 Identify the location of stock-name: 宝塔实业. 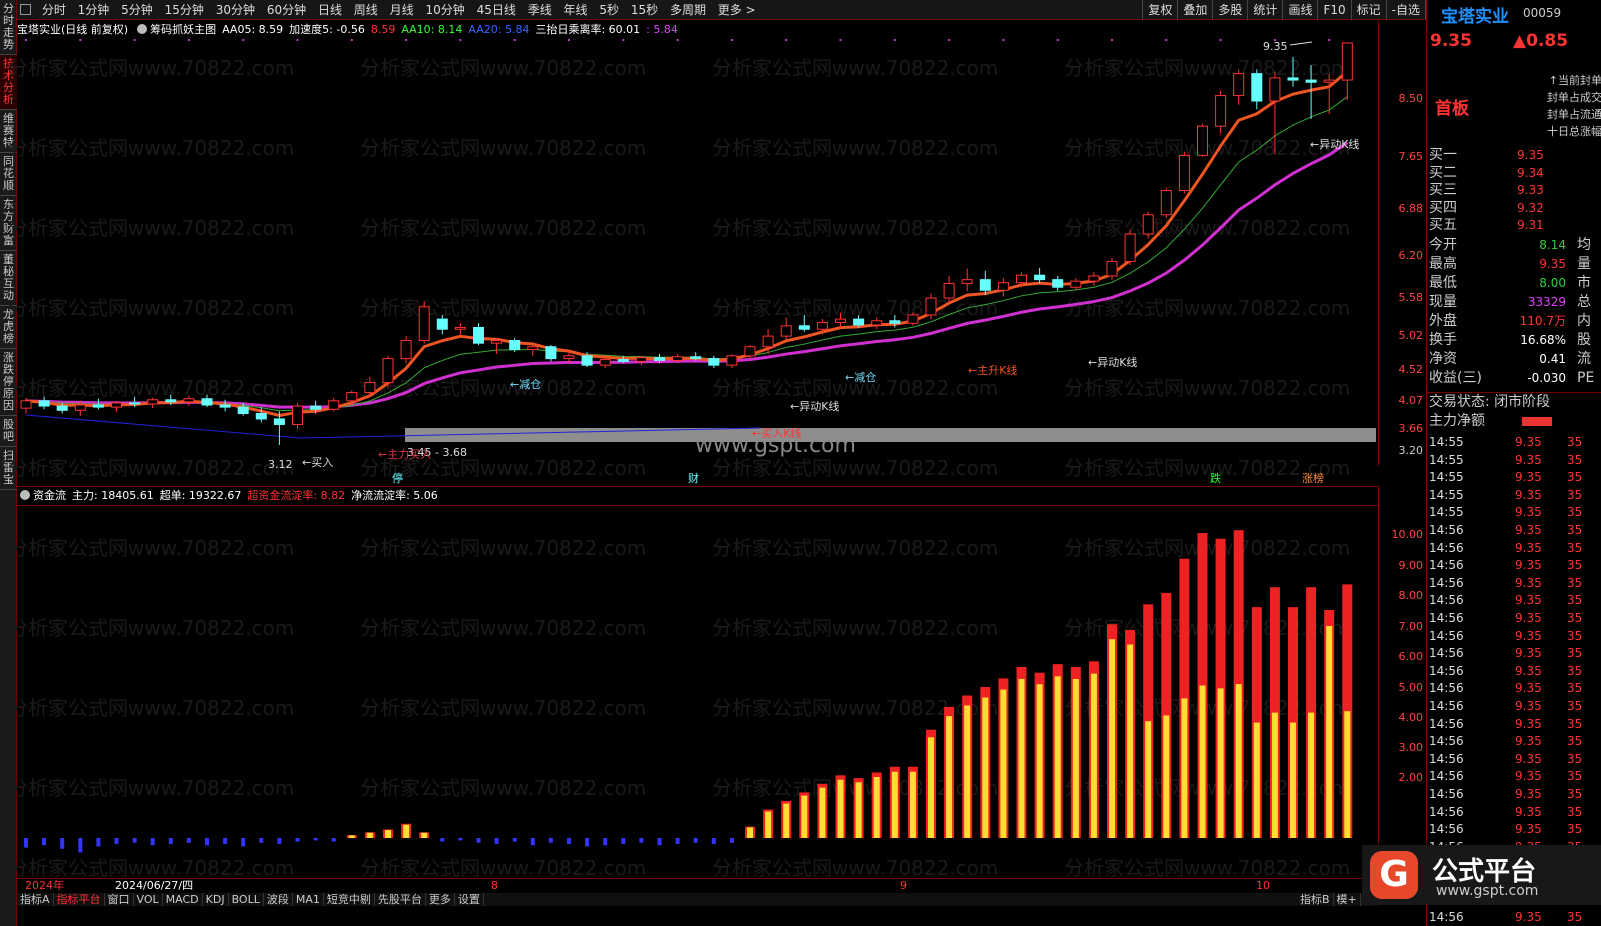
(1475, 14).